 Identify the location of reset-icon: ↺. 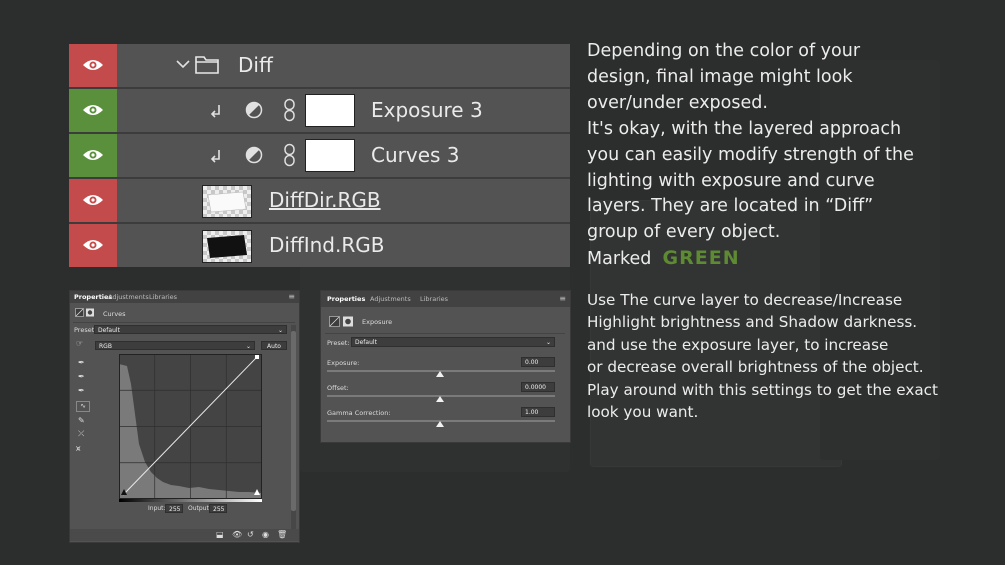
(250, 534).